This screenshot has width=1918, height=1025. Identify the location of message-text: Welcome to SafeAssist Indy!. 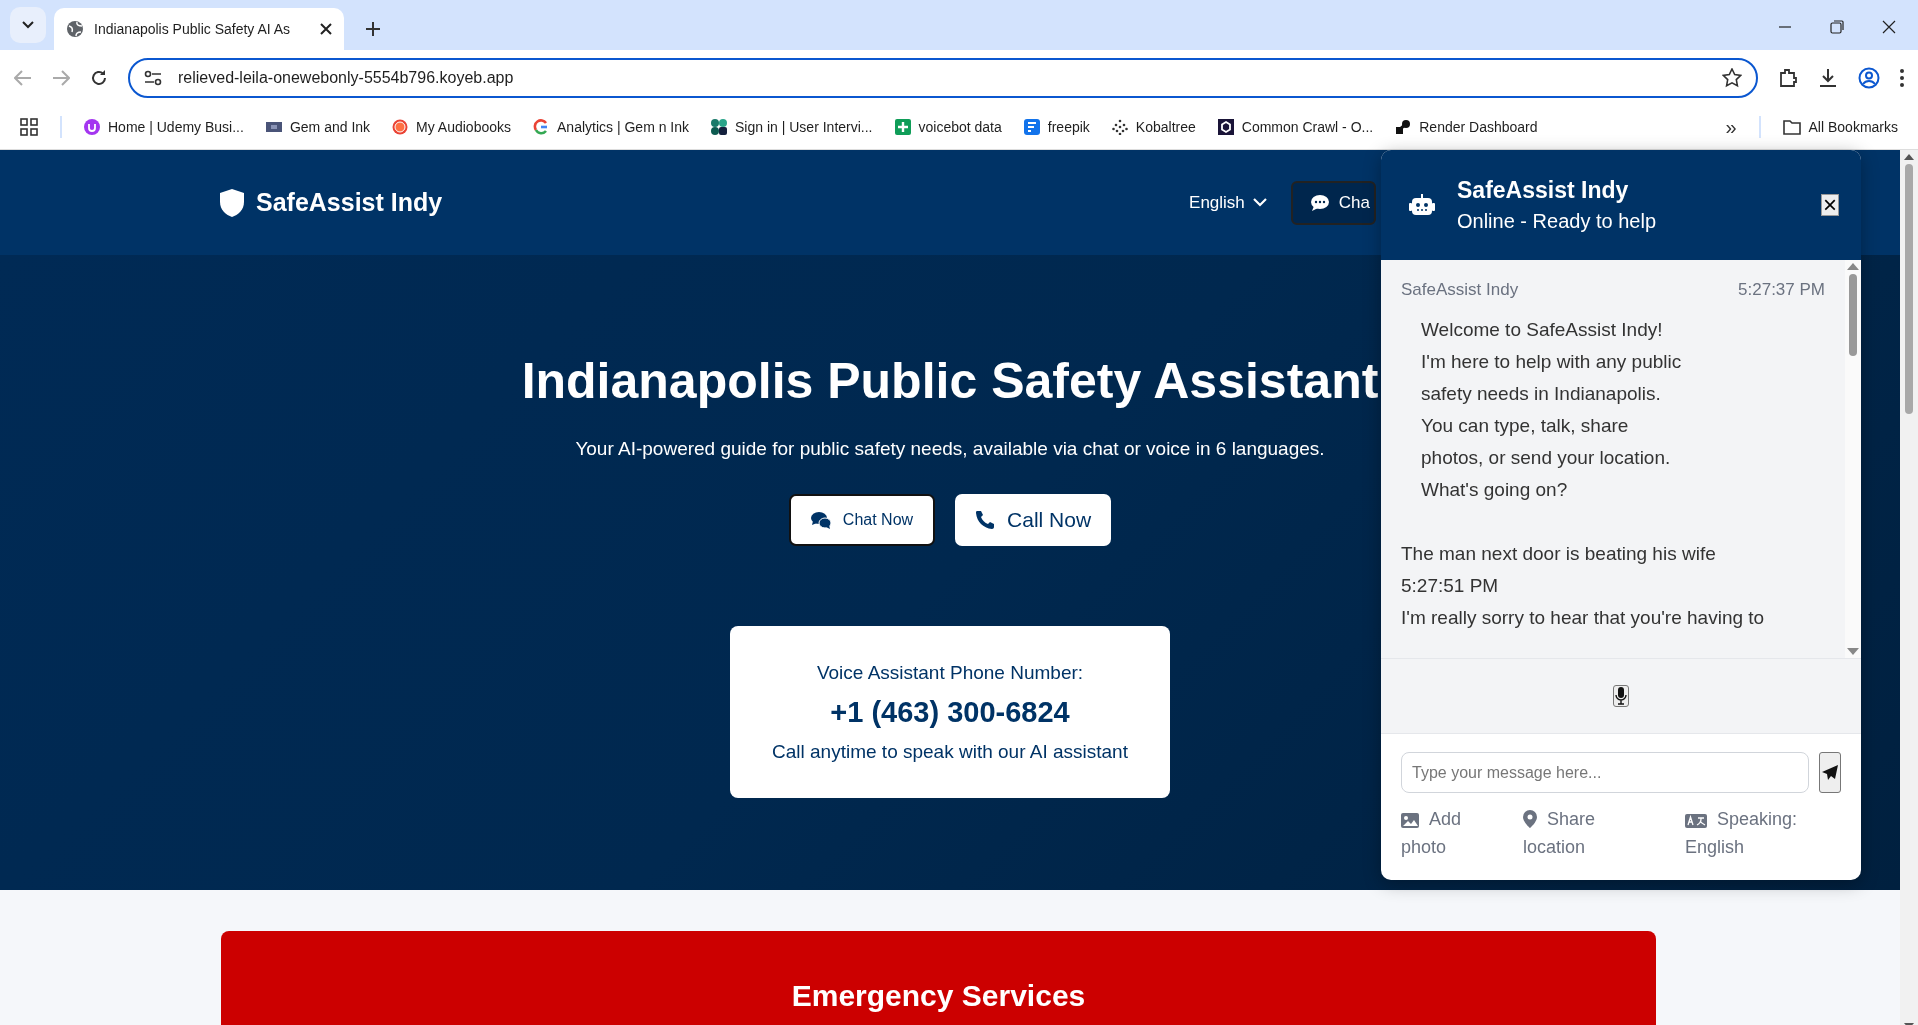
(1542, 330).